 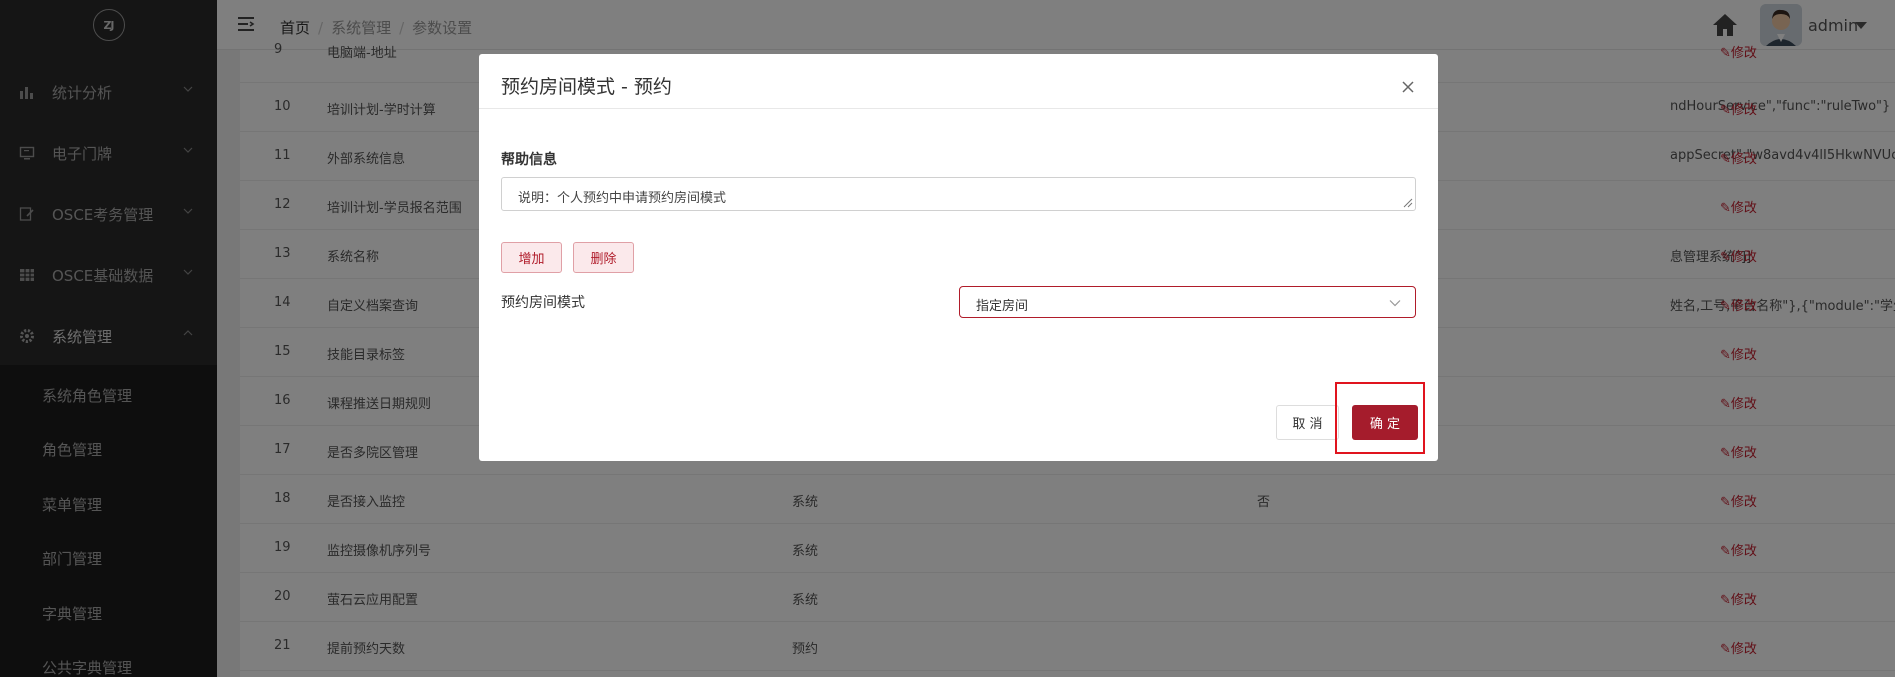 I want to click on cancel-button: 取 消, so click(x=1307, y=422).